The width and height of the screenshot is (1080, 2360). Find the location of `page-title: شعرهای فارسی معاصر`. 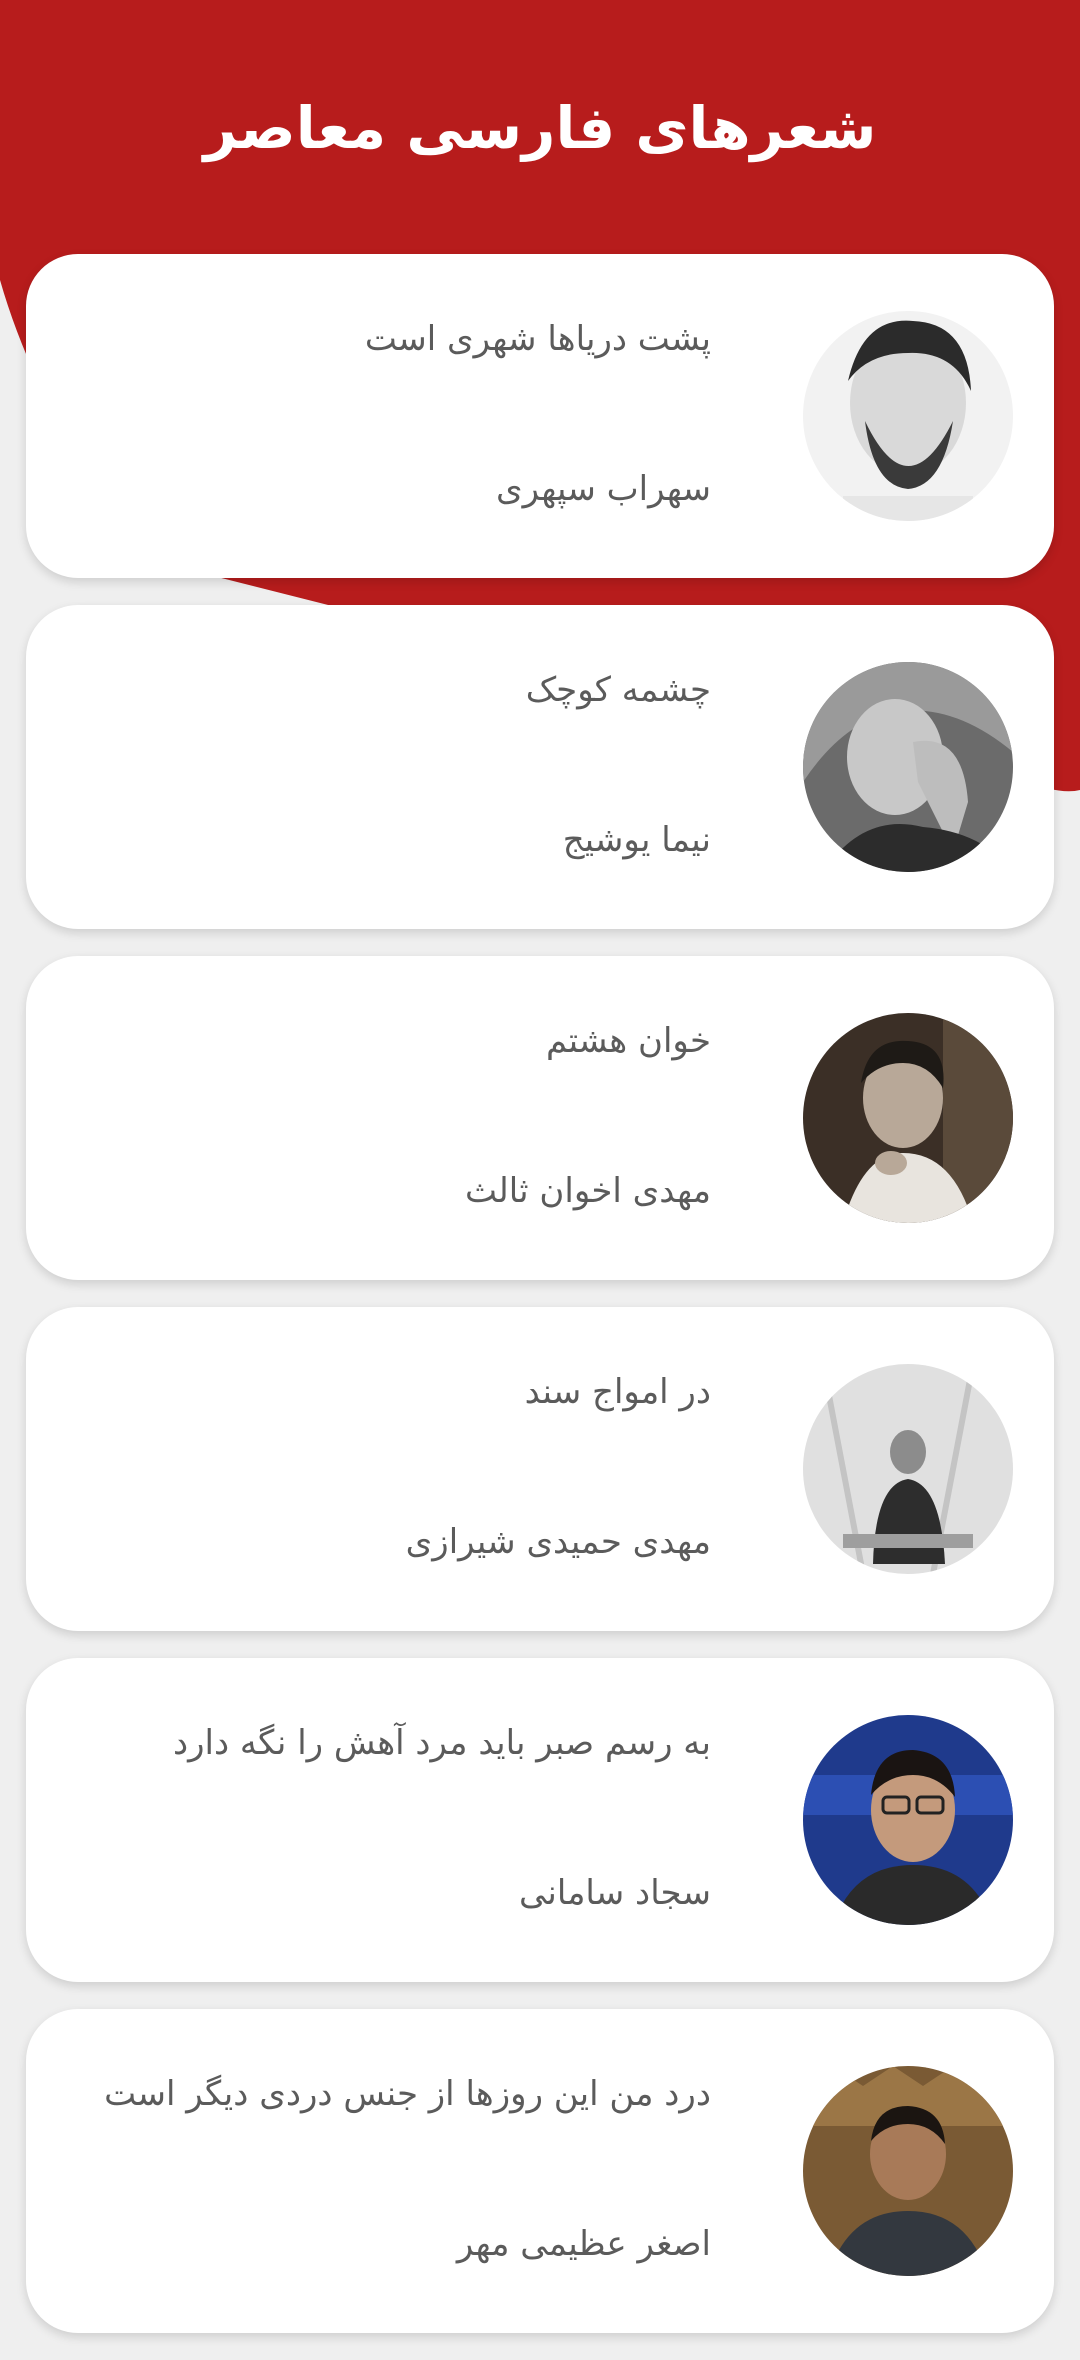

page-title: شعرهای فارسی معاصر is located at coordinates (540, 128).